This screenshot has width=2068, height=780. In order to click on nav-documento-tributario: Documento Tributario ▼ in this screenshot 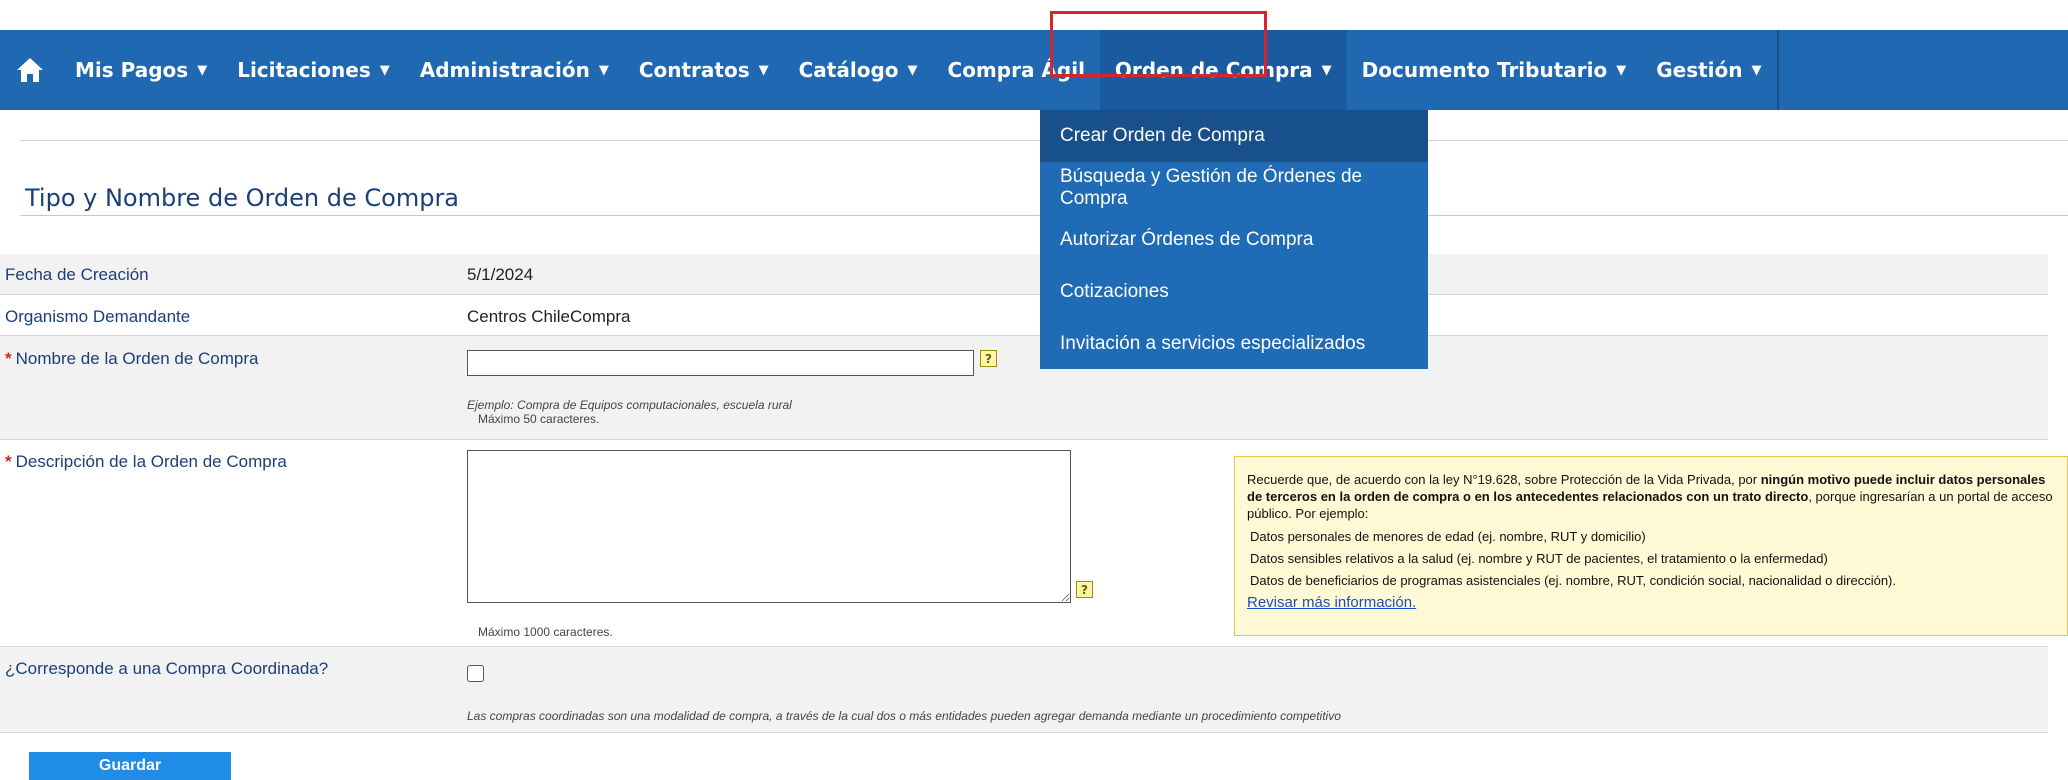, I will do `click(1494, 70)`.